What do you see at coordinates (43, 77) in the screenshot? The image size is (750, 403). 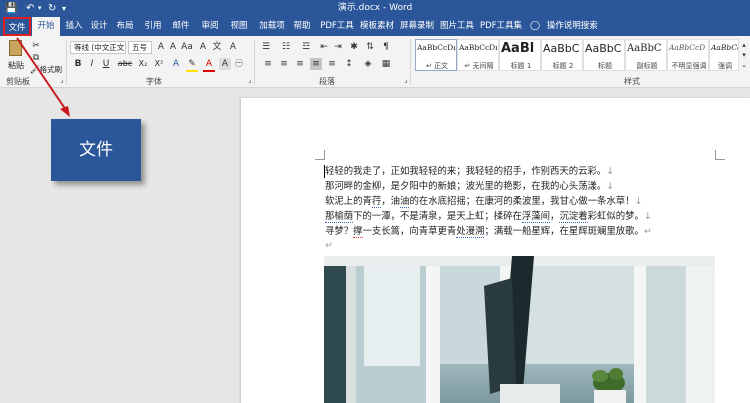 I see `pointer-arrow` at bounding box center [43, 77].